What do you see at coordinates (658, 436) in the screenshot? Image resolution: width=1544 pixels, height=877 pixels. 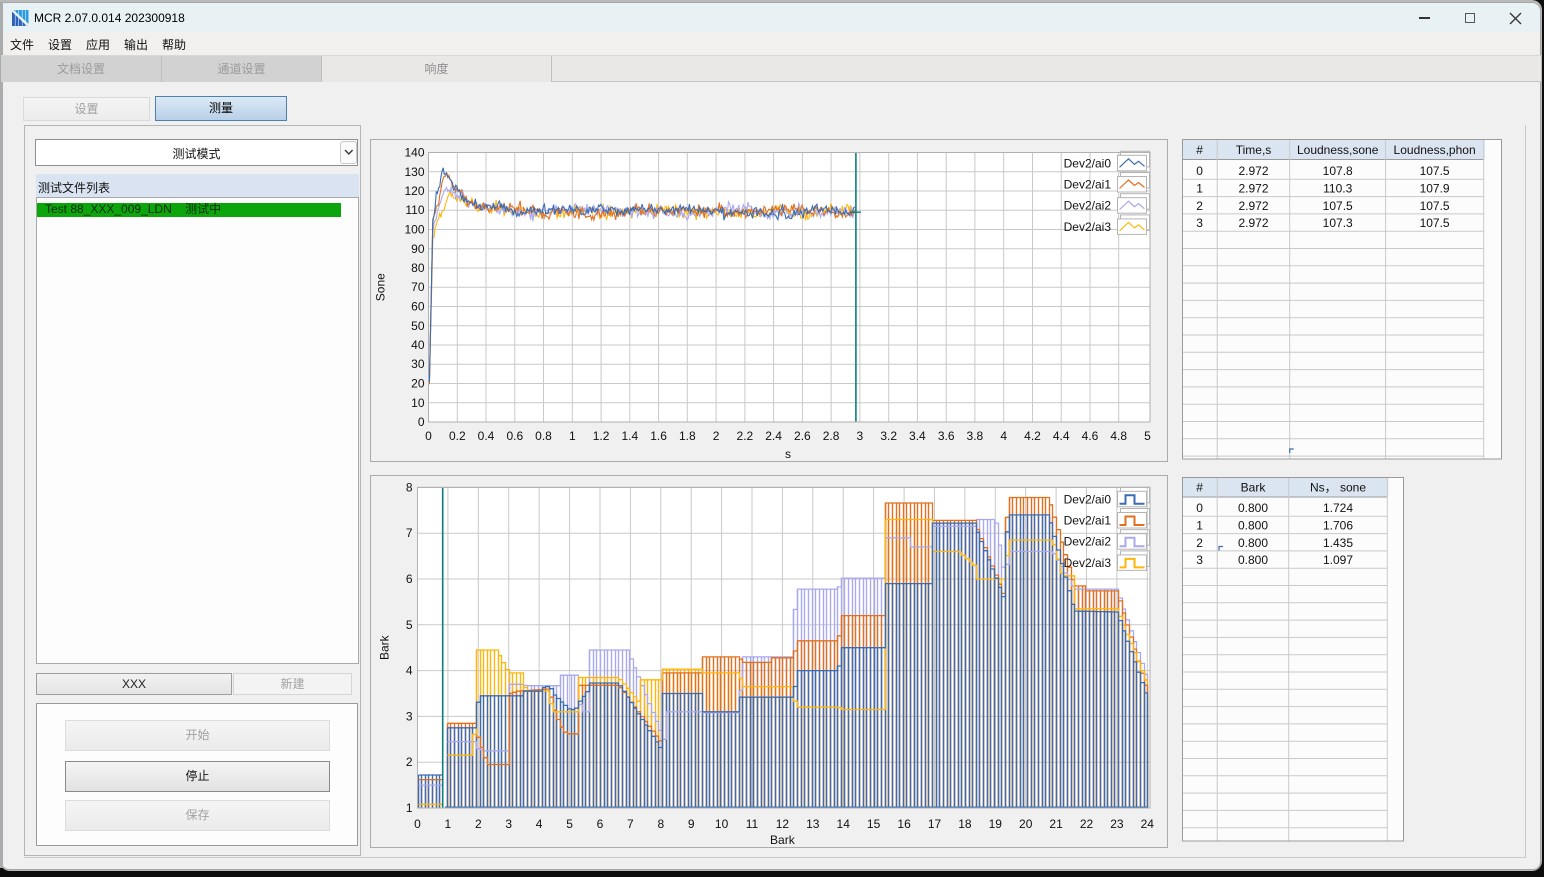 I see `svg-text: 1.6` at bounding box center [658, 436].